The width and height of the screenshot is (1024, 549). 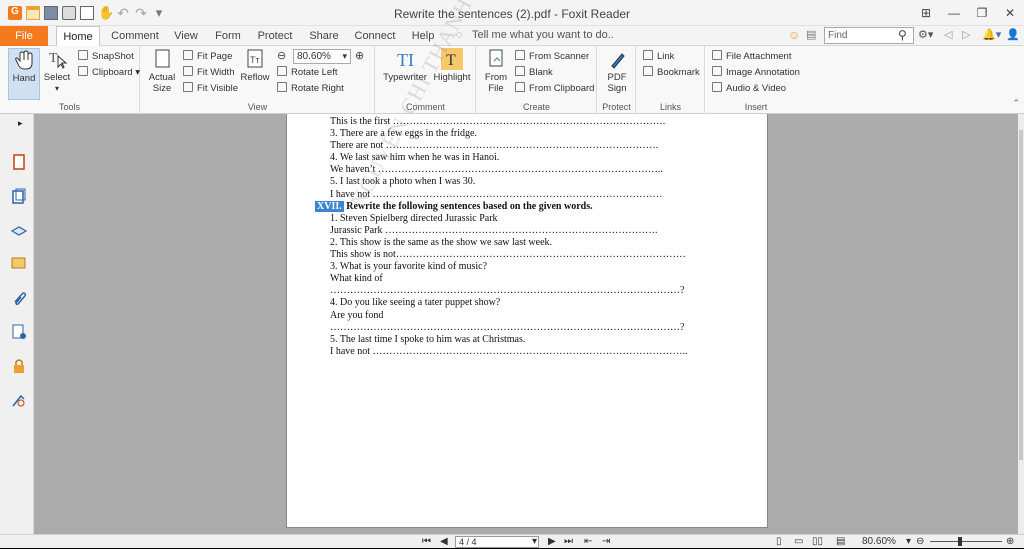 I want to click on status-zoom-in-icon: ⊕, so click(x=1010, y=542).